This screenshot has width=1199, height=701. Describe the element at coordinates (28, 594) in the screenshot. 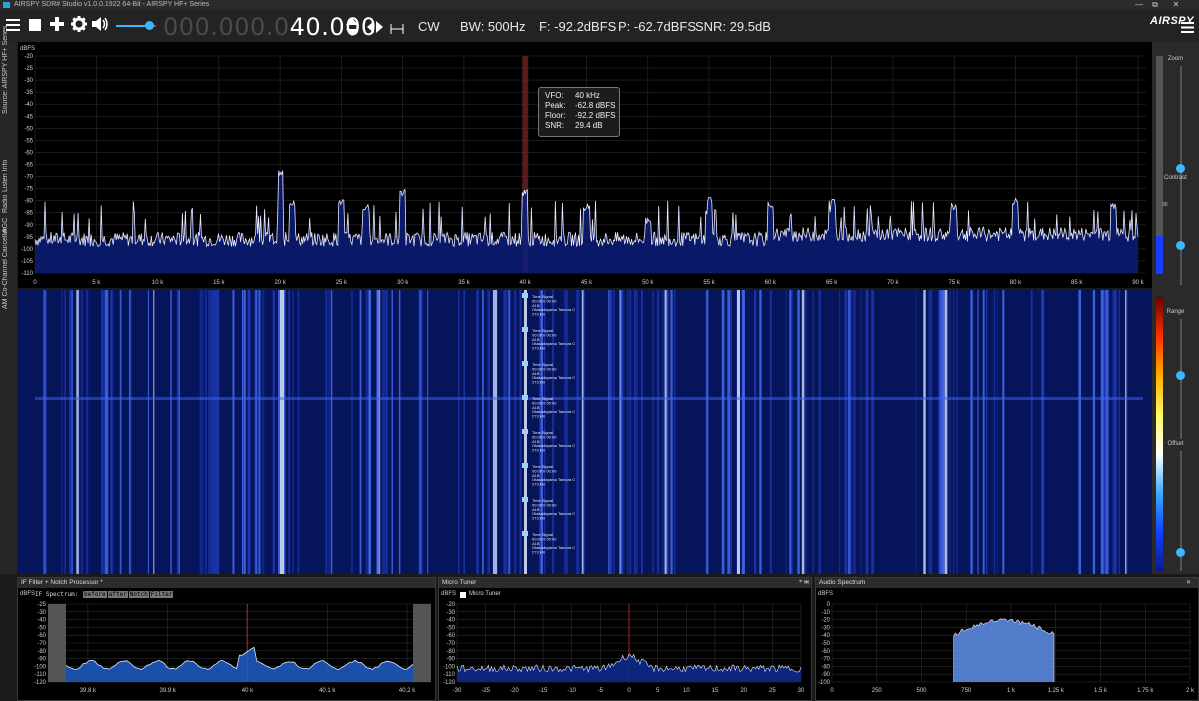

I see `if-unit-label: dBFS` at that location.